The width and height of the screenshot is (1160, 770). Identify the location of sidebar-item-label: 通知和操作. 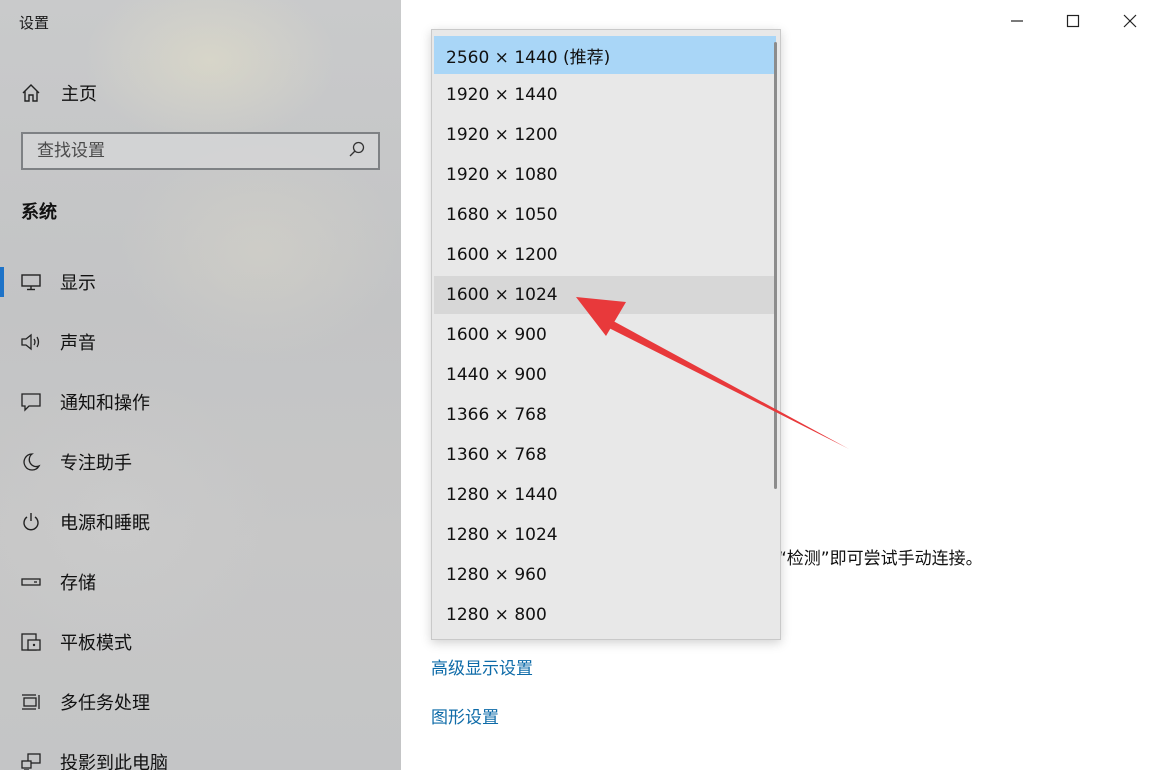
(105, 403).